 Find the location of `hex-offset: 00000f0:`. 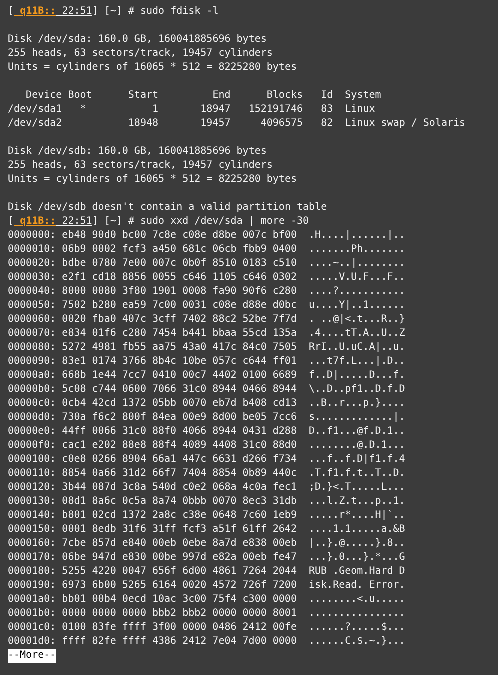

hex-offset: 00000f0: is located at coordinates (32, 446).